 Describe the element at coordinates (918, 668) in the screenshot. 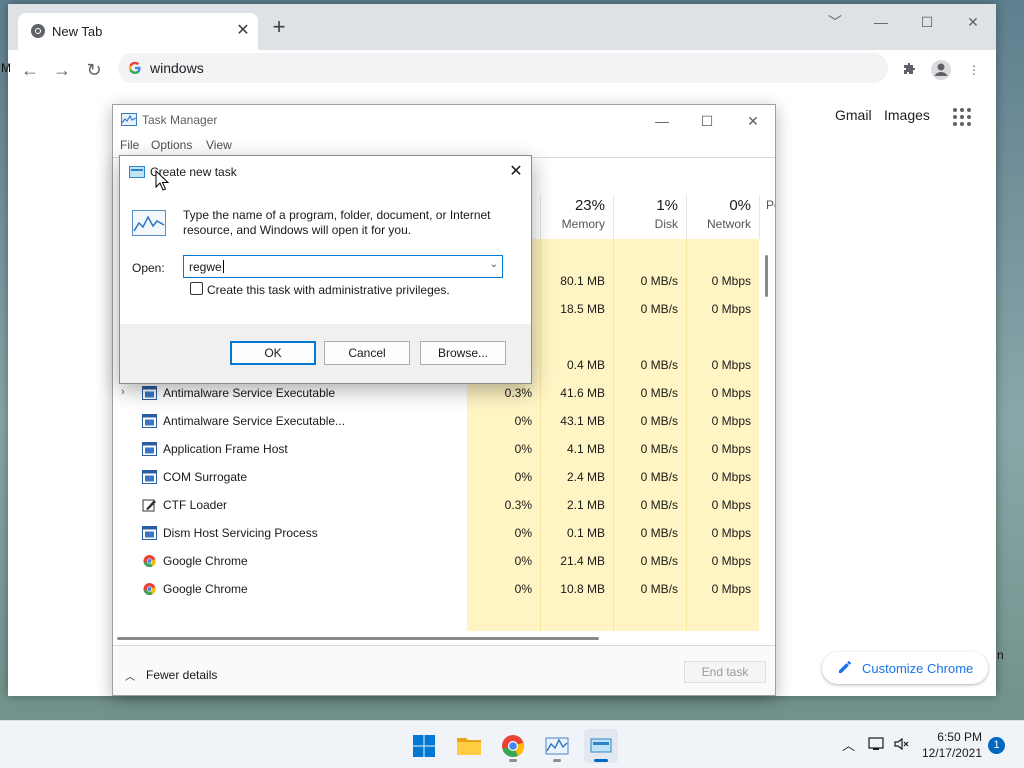

I see `customize-chrome-label: Customize Chrome` at that location.